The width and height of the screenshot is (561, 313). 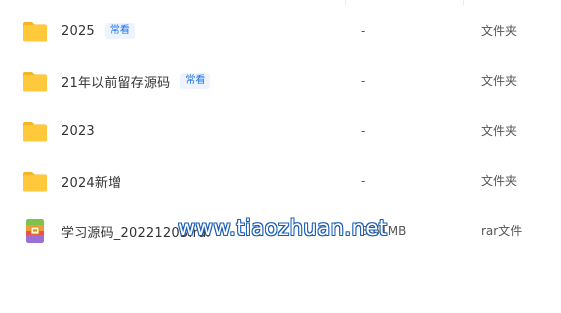 I want to click on file-name-cell: 21年以前留存源码 常看, so click(x=136, y=81).